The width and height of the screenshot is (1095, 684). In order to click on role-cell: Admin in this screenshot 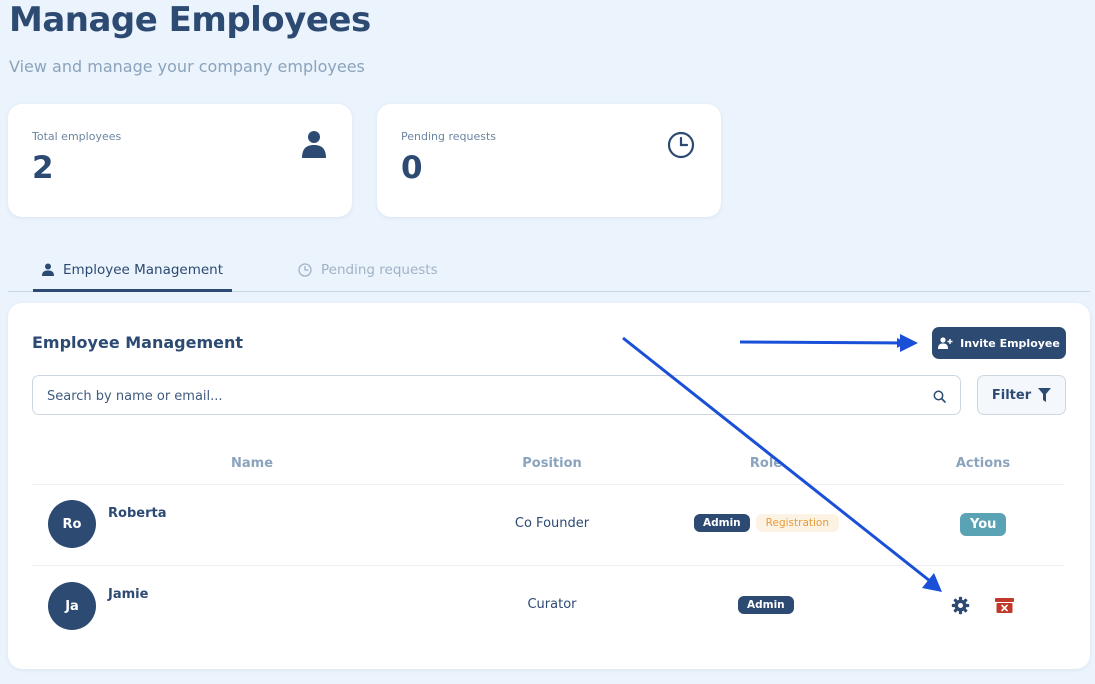, I will do `click(766, 605)`.